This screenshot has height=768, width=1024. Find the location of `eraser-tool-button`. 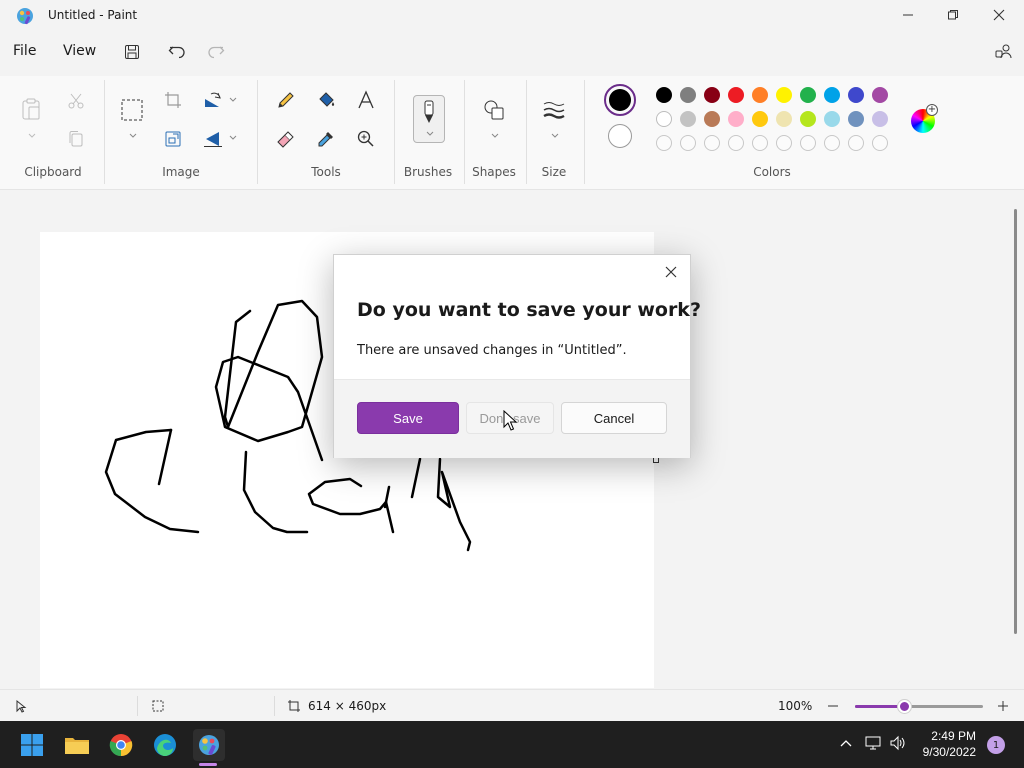

eraser-tool-button is located at coordinates (286, 139).